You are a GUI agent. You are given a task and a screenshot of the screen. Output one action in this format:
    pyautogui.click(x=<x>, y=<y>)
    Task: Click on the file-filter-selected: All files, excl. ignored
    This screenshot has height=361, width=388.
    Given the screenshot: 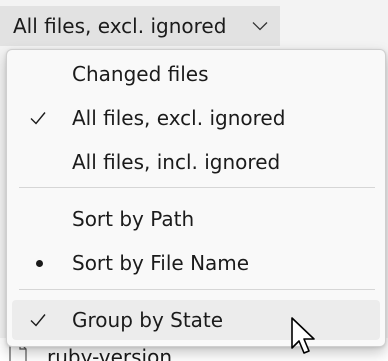 What is the action you would take?
    pyautogui.click(x=120, y=26)
    